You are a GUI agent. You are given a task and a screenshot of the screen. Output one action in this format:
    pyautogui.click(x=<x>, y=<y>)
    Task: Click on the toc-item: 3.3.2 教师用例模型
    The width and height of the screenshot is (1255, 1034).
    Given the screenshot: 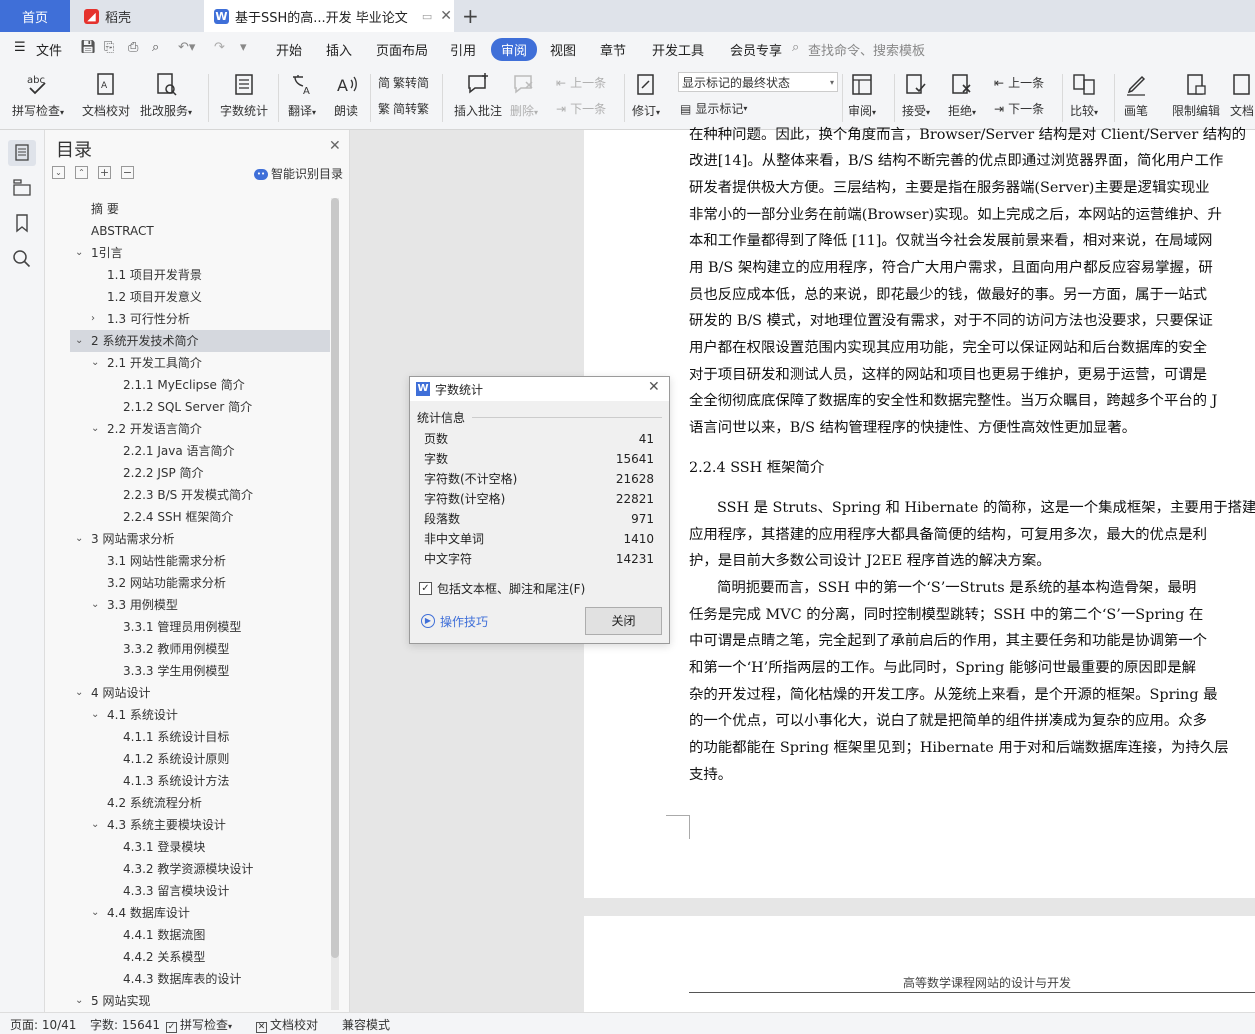 What is the action you would take?
    pyautogui.click(x=176, y=649)
    